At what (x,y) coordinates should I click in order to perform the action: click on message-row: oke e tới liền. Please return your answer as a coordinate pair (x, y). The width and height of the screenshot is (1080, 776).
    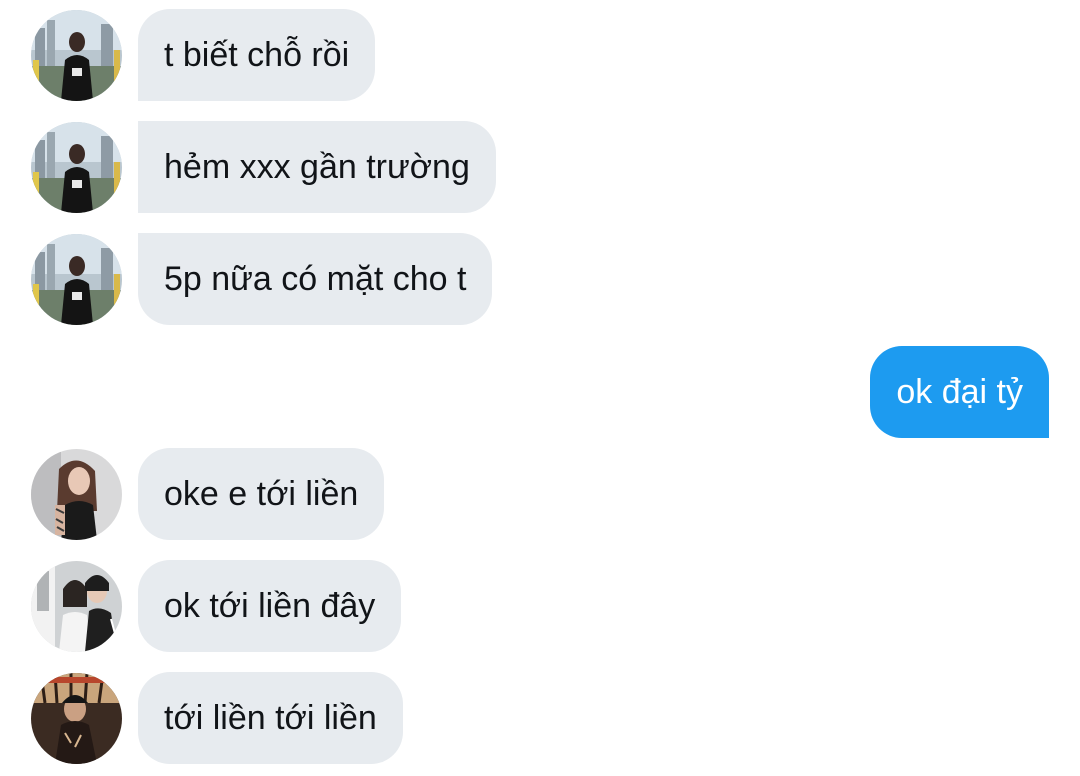
    Looking at the image, I should click on (540, 494).